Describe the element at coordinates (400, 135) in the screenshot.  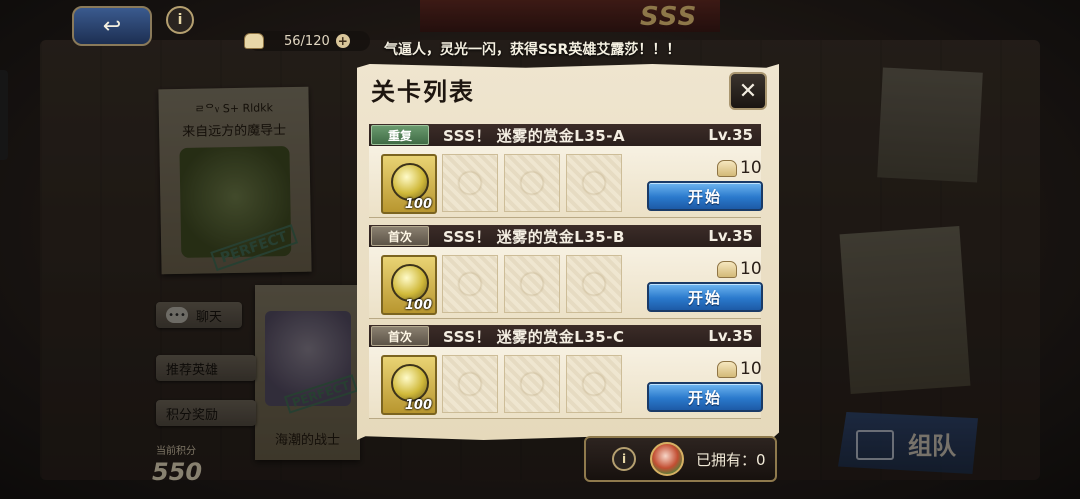
I see `stage-badge-repeat: 重复` at that location.